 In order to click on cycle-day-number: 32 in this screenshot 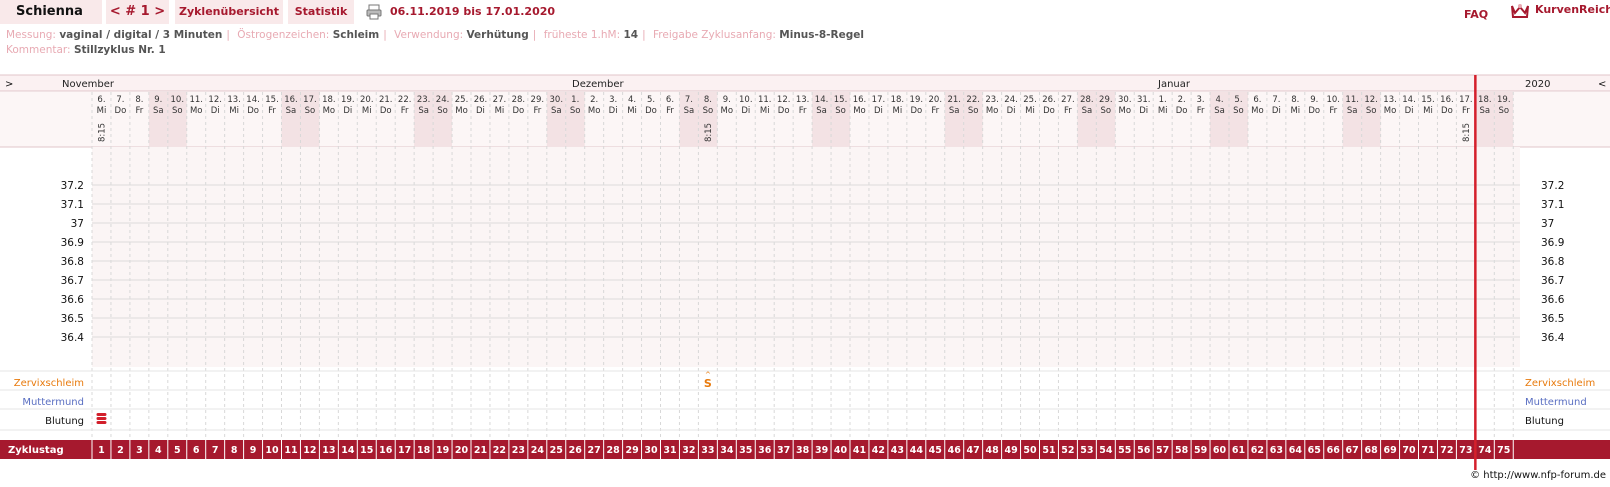, I will do `click(688, 450)`.